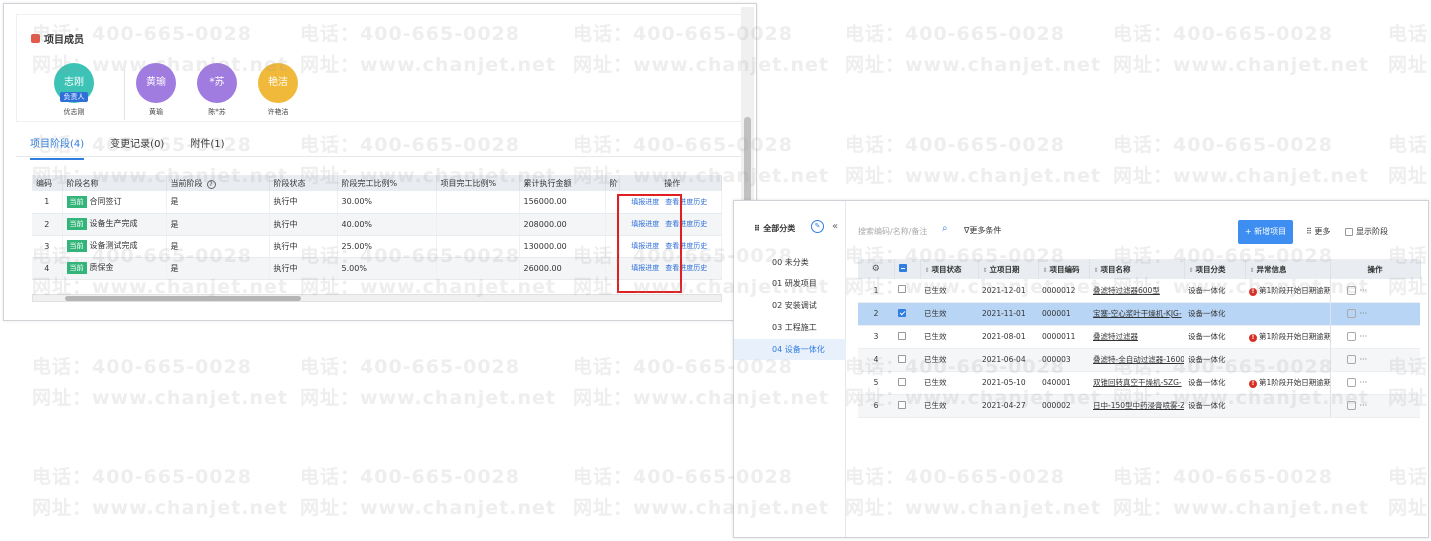  I want to click on scrollbar-thumb, so click(183, 298).